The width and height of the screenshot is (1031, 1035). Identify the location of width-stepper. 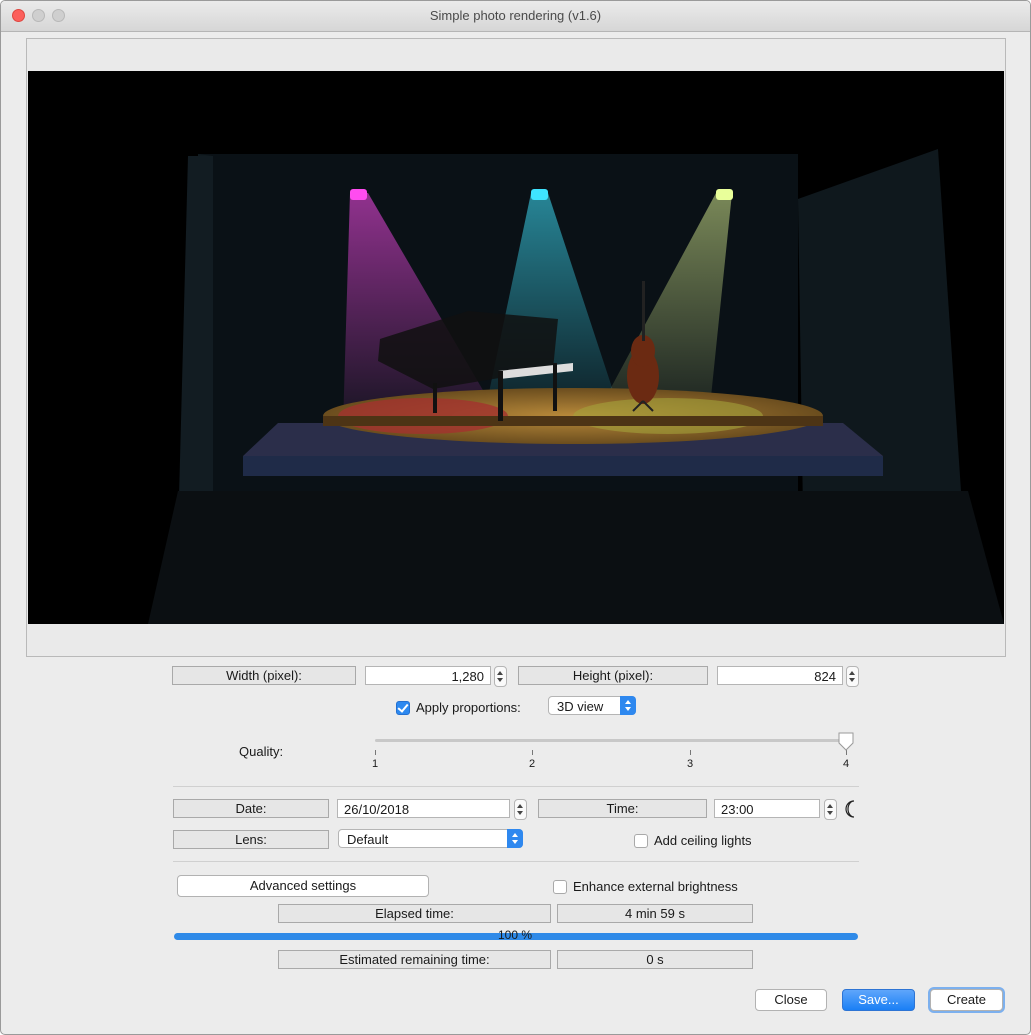
(500, 676).